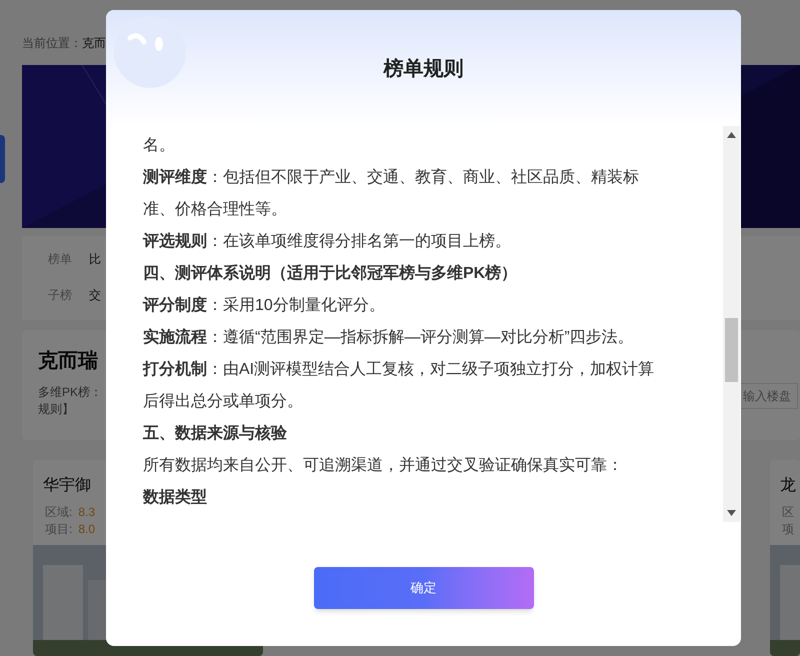 This screenshot has width=800, height=656. What do you see at coordinates (52, 43) in the screenshot?
I see `breadcrumb-label: 当前位置：` at bounding box center [52, 43].